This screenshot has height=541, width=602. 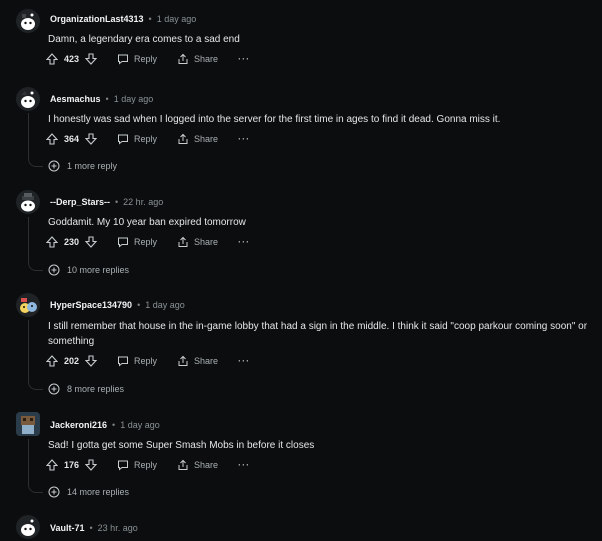 I want to click on more-replies-link: 10 more replies, so click(x=88, y=270).